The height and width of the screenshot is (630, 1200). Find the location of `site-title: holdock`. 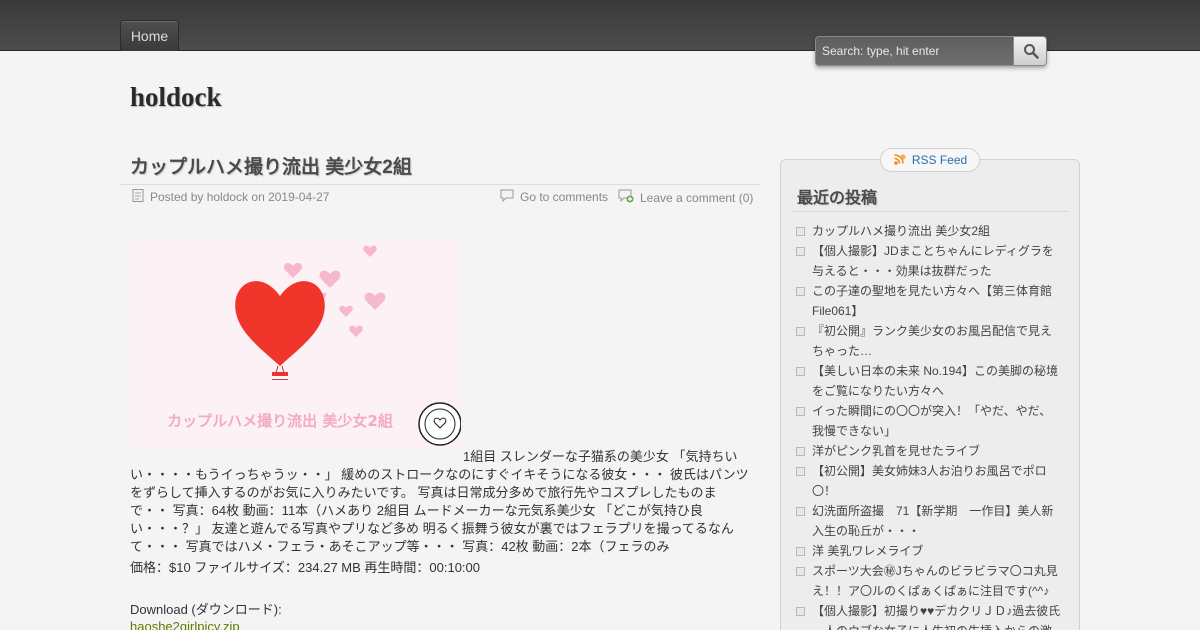

site-title: holdock is located at coordinates (176, 97).